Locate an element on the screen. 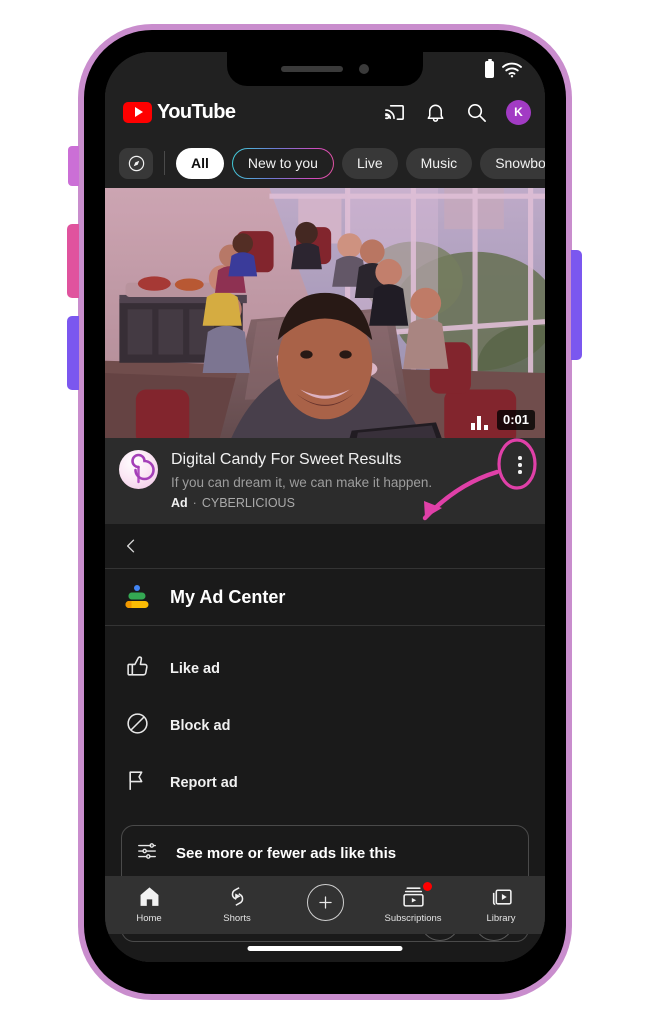  subscriptions-icon is located at coordinates (413, 897).